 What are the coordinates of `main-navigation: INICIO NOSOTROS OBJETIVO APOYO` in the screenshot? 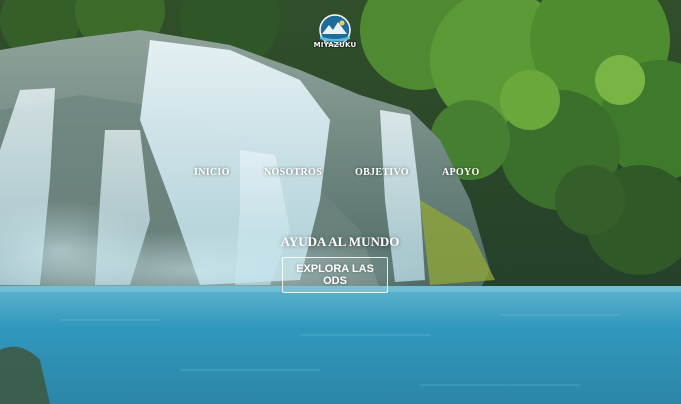 It's located at (340, 175).